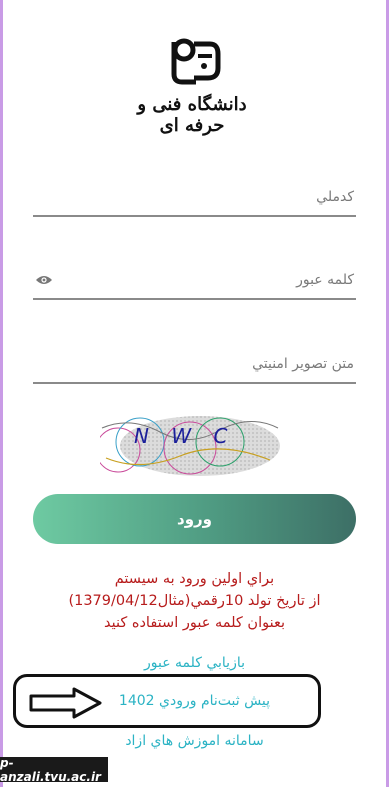 The image size is (389, 787). Describe the element at coordinates (194, 279) in the screenshot. I see `password-field: كلمه عبور` at that location.